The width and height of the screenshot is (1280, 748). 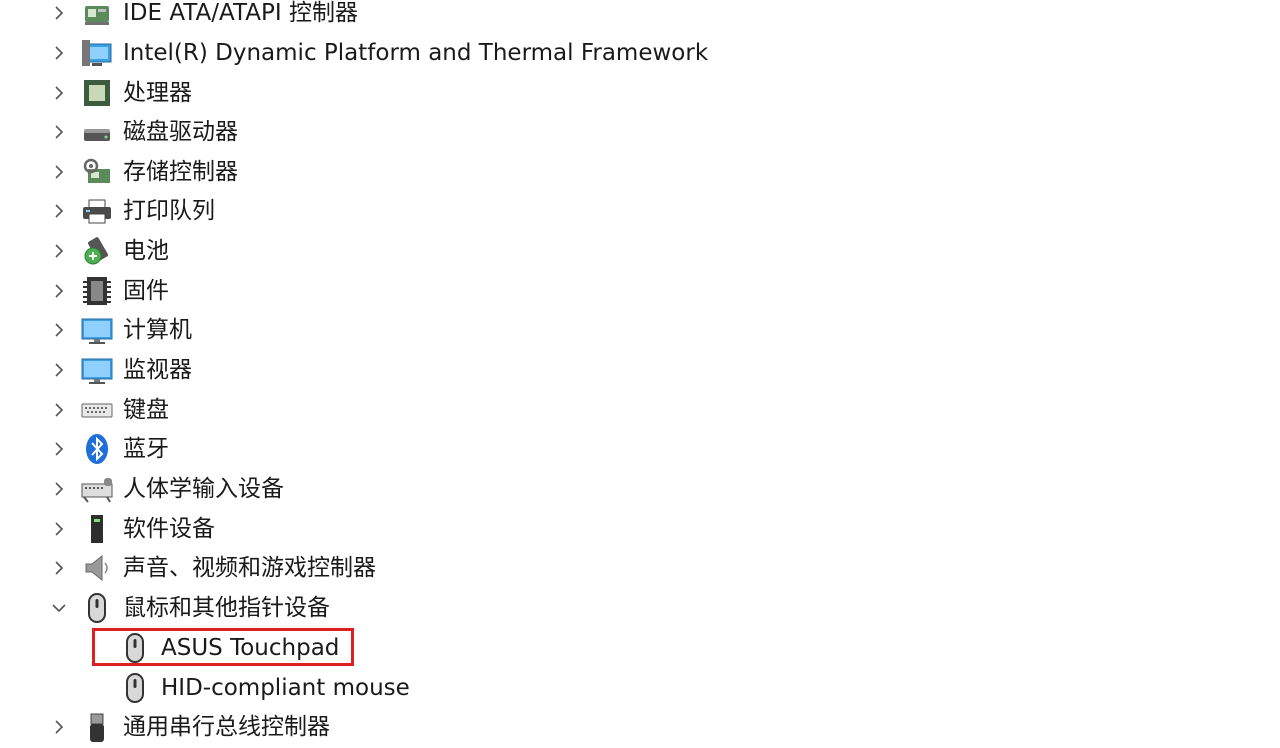 What do you see at coordinates (97, 568) in the screenshot?
I see `speaker-icon` at bounding box center [97, 568].